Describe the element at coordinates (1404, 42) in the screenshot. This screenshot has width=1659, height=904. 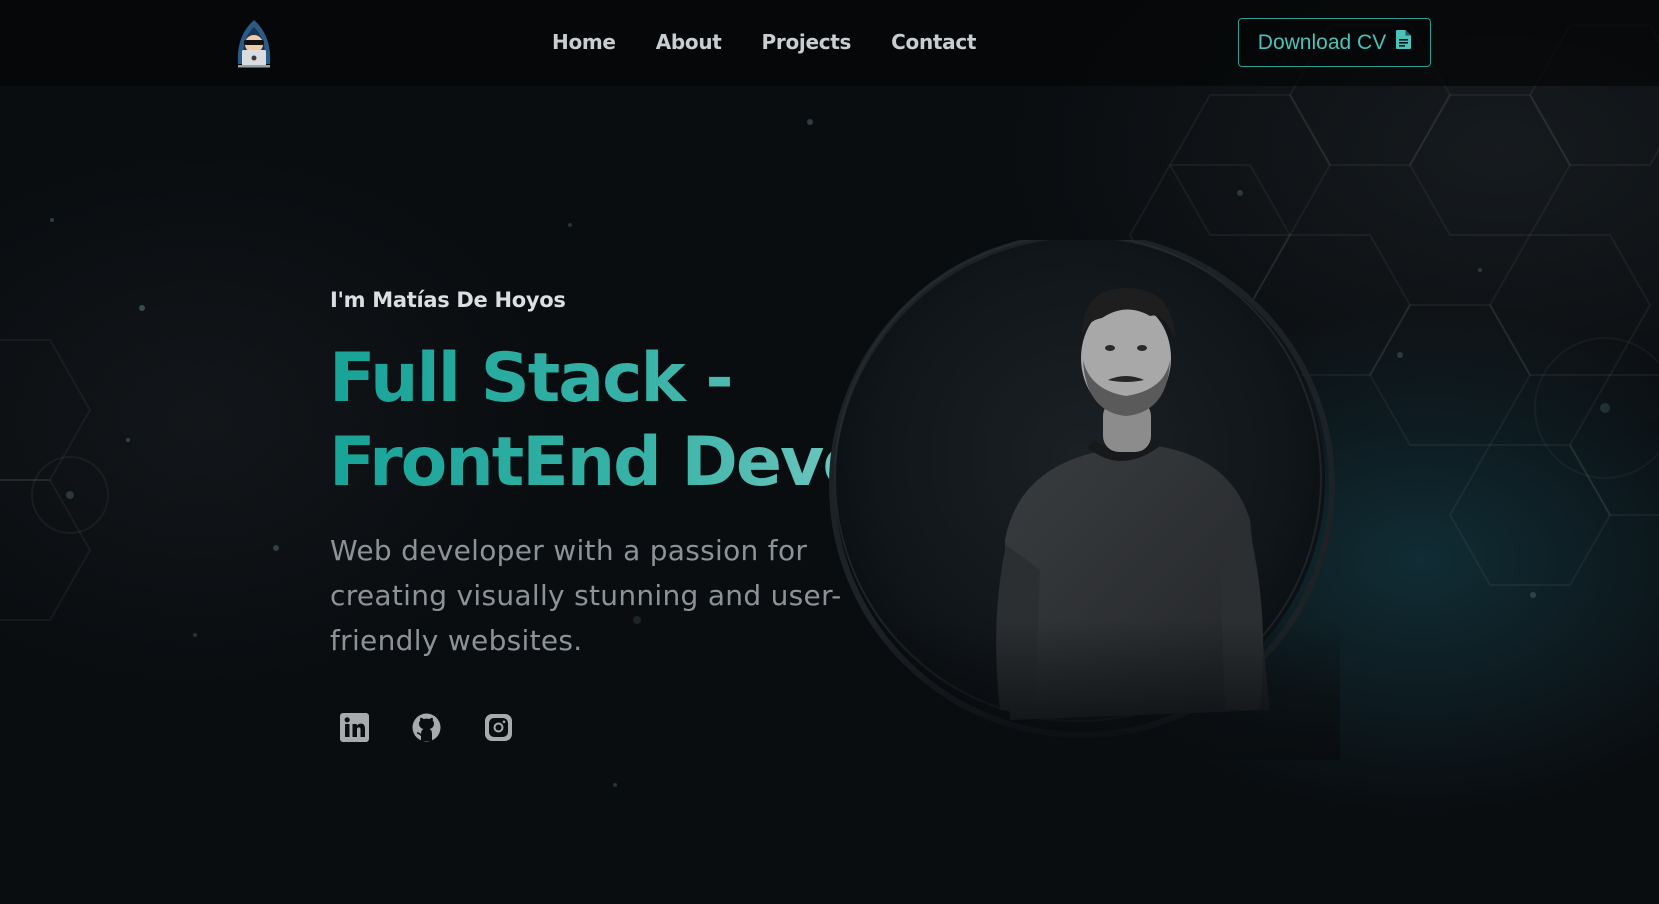
I see `file-document-icon` at that location.